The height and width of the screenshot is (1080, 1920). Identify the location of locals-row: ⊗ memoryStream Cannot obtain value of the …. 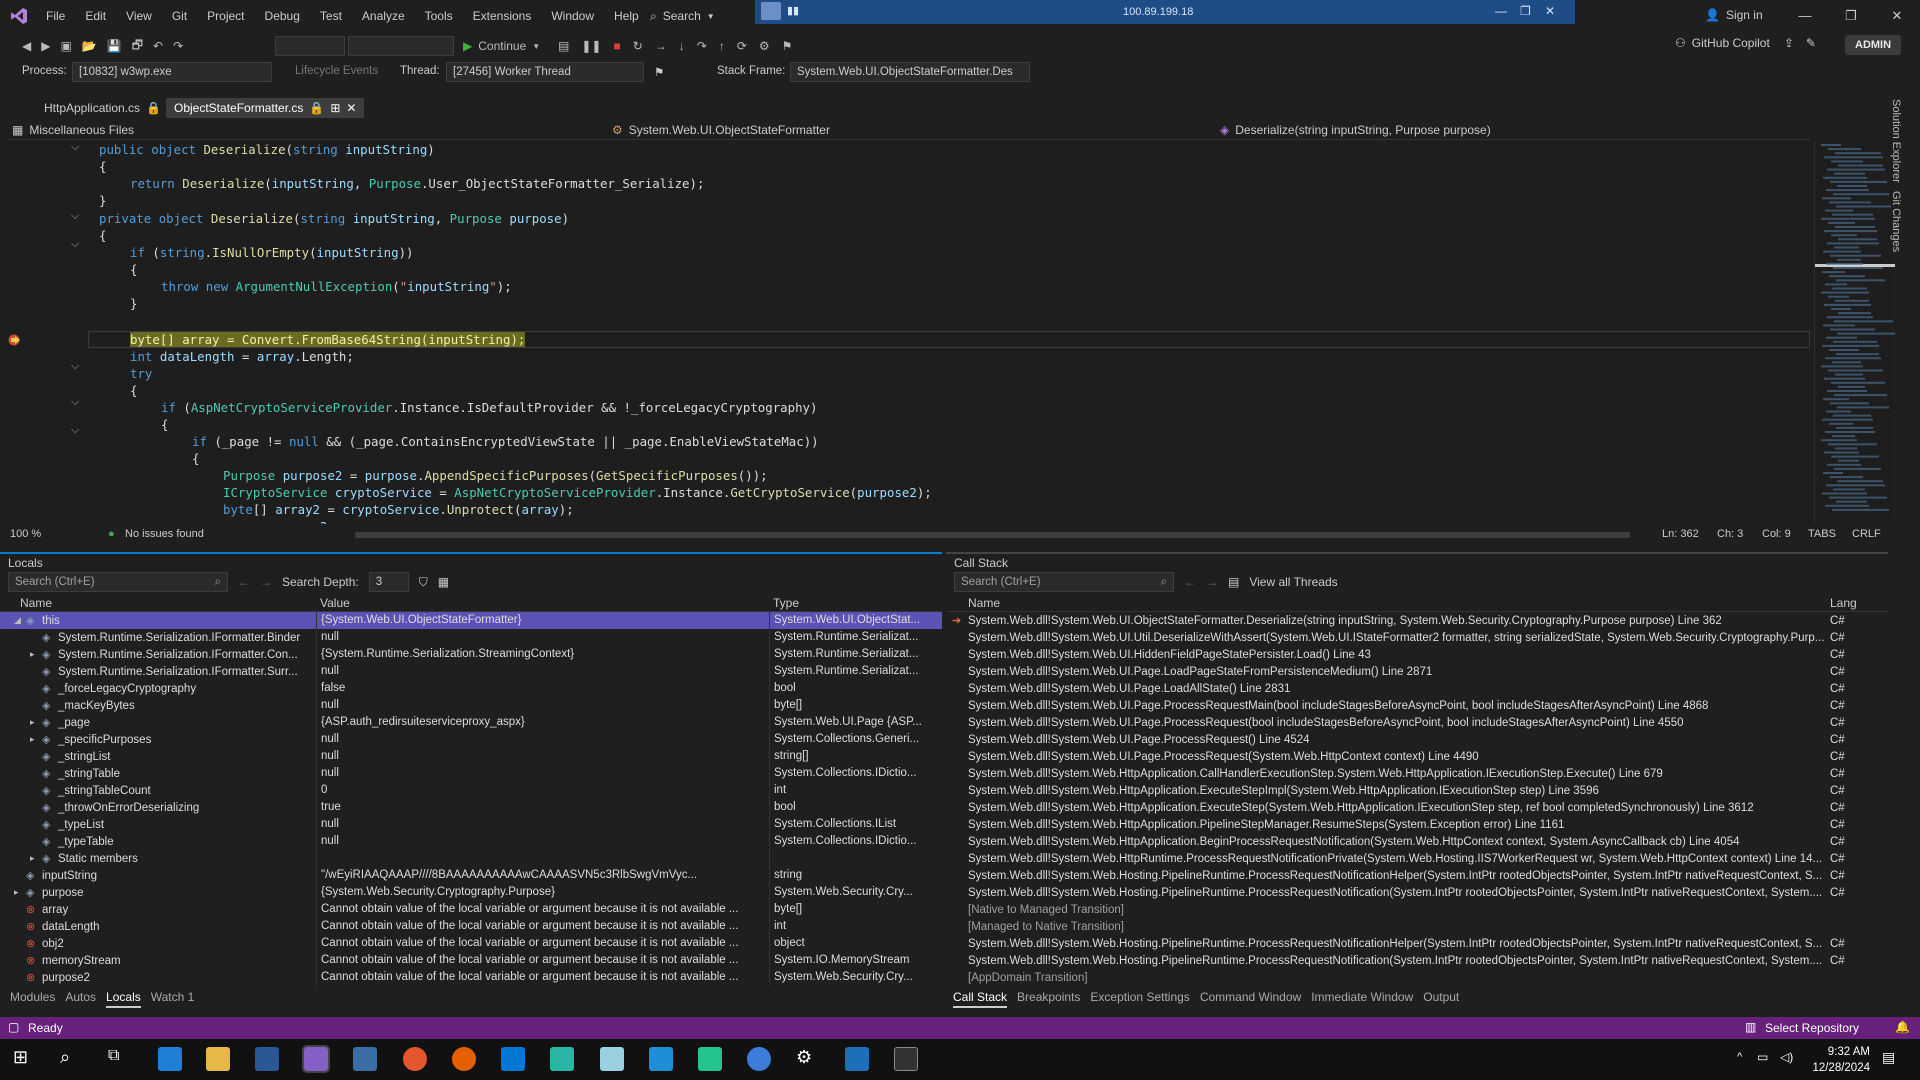
(471, 960).